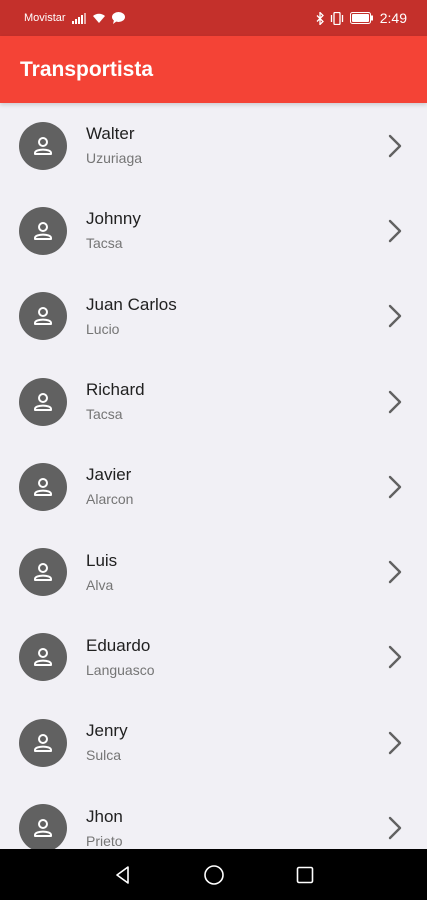  I want to click on list-item: Luis Alva, so click(213, 571).